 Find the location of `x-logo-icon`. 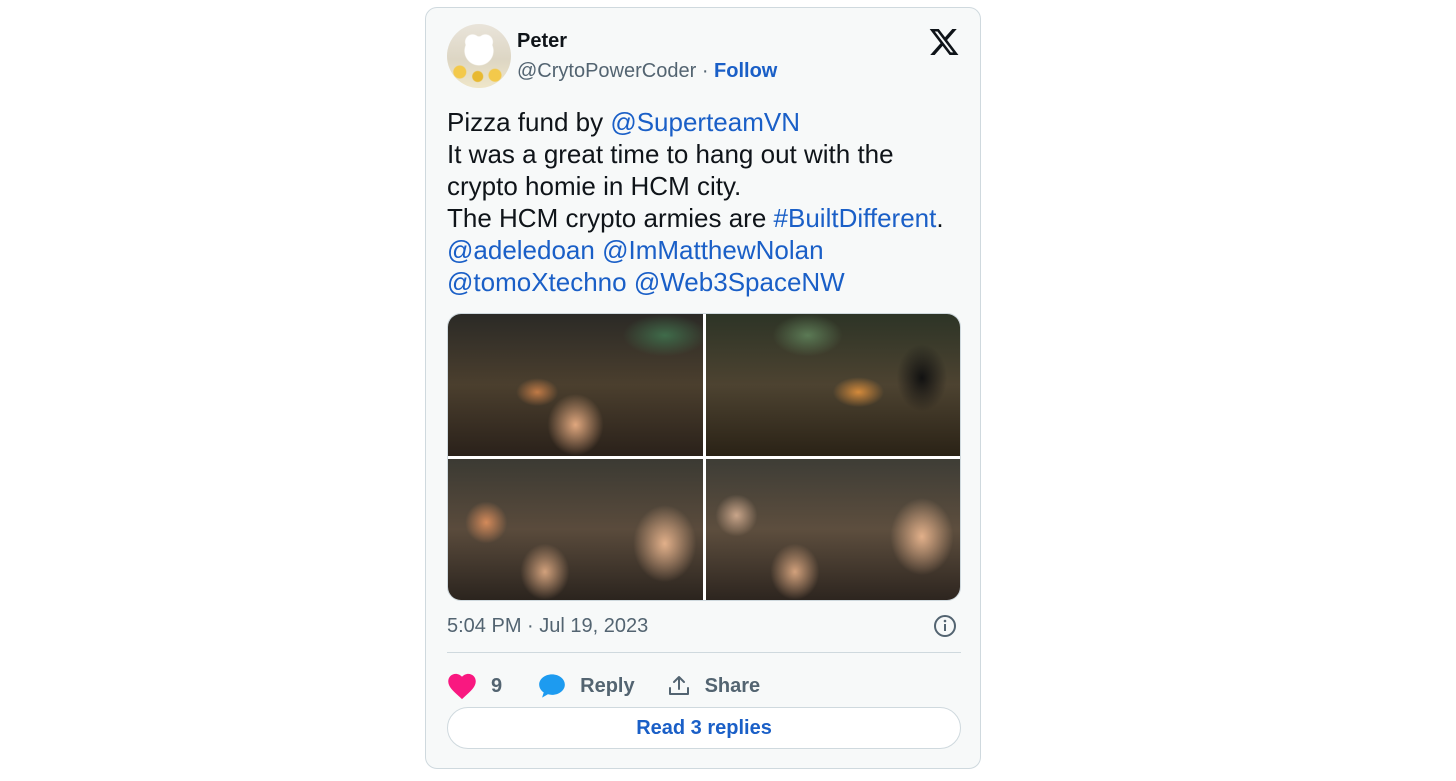

x-logo-icon is located at coordinates (944, 42).